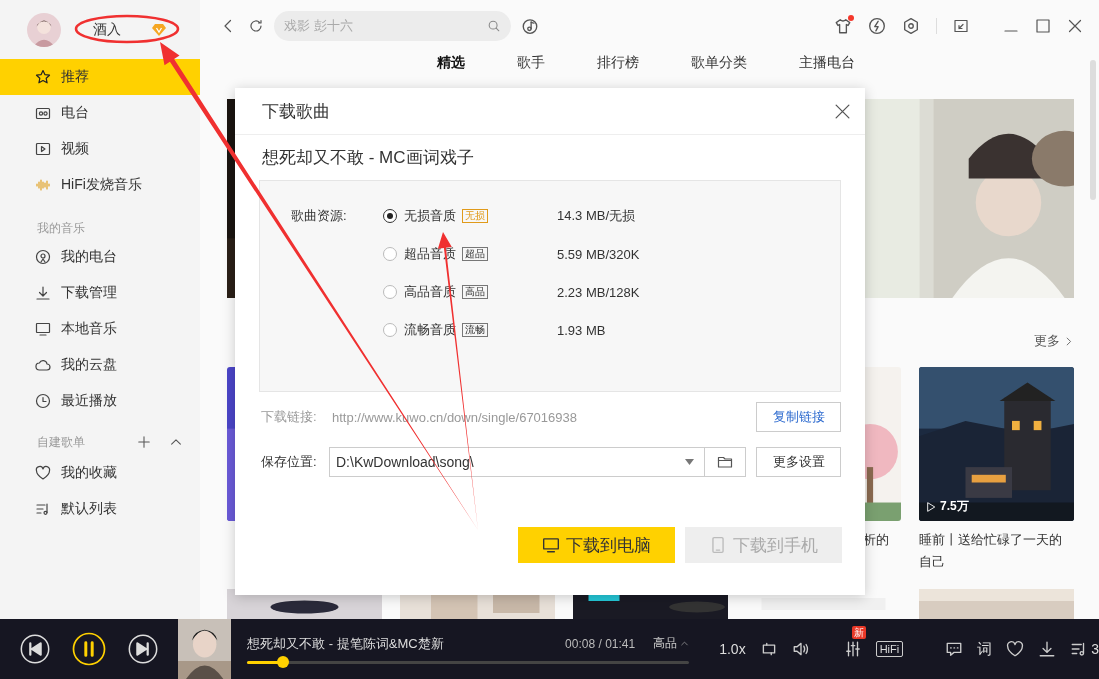 The image size is (1099, 679). I want to click on pause-icon, so click(88, 649).